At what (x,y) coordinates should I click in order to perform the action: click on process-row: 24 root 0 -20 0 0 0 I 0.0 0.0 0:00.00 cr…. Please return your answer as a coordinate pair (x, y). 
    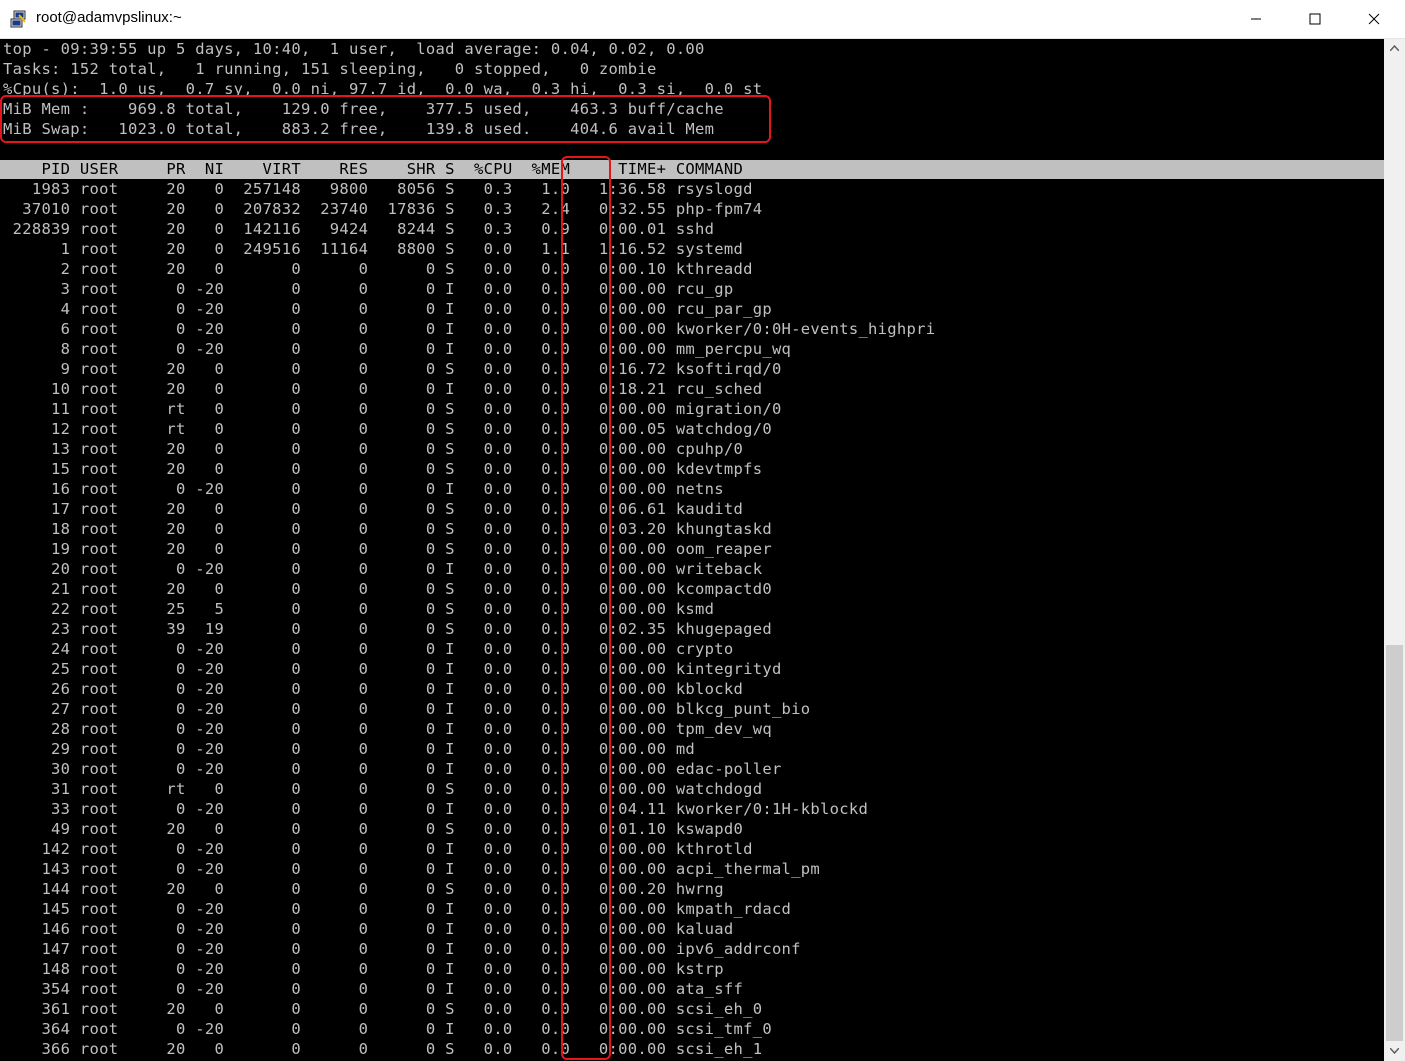
    Looking at the image, I should click on (368, 649).